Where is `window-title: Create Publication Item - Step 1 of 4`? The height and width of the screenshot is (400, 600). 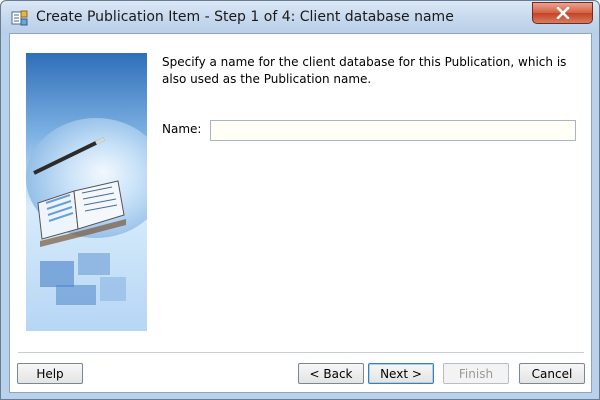
window-title: Create Publication Item - Step 1 of 4 is located at coordinates (245, 17).